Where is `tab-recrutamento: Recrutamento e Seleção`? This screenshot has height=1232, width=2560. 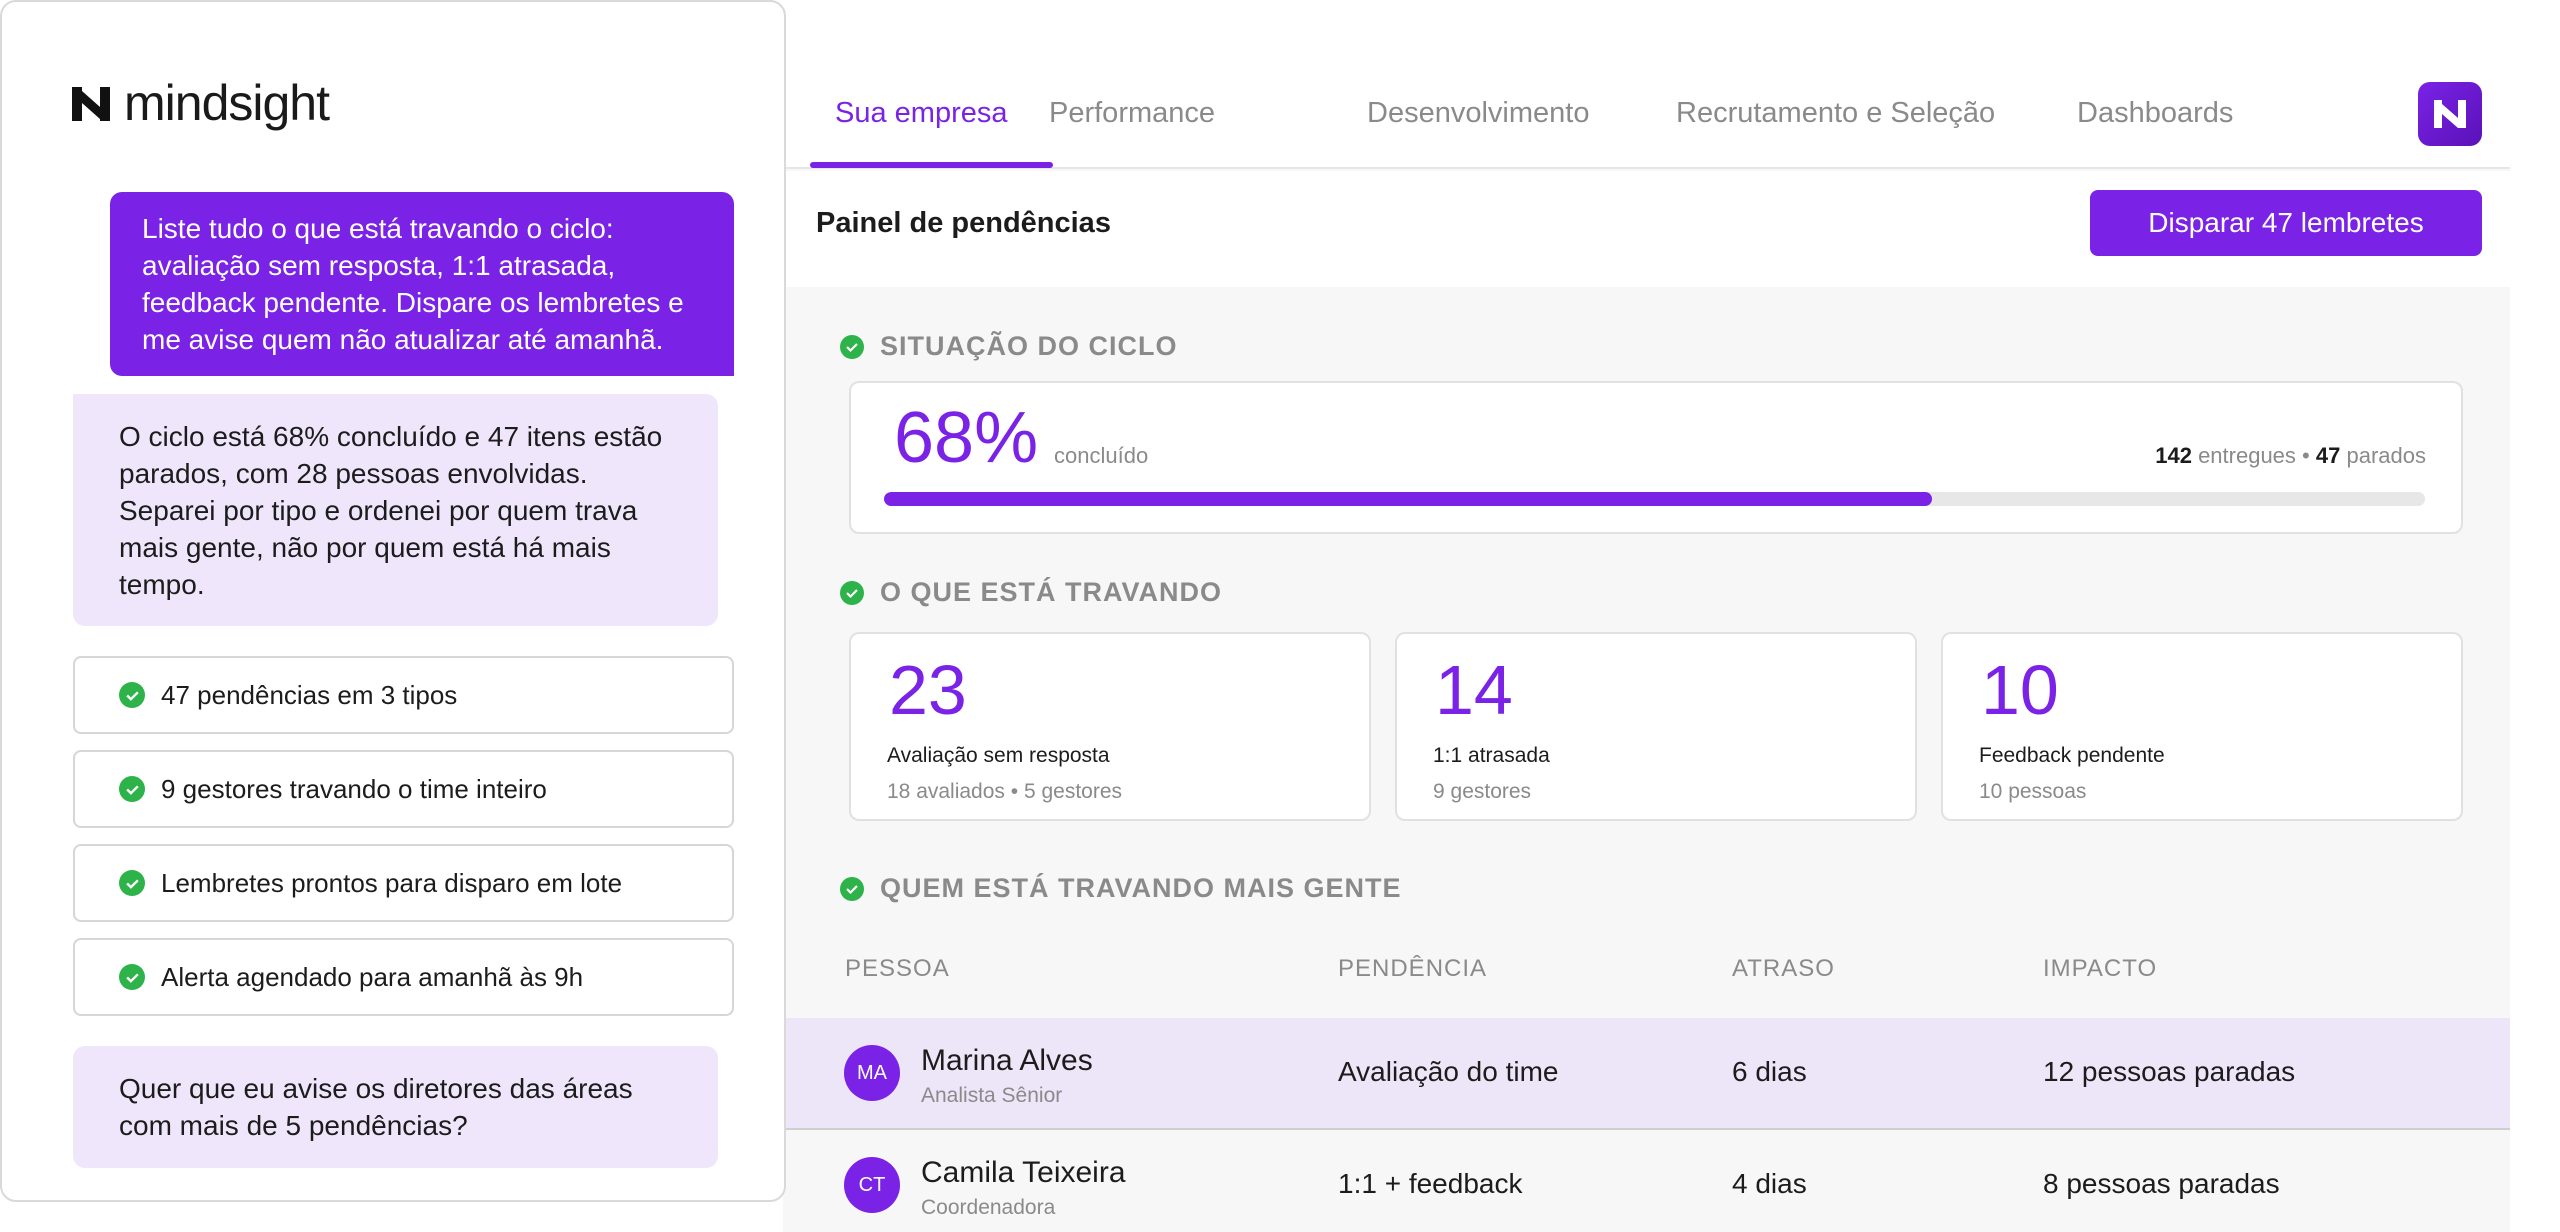
tab-recrutamento: Recrutamento e Seleção is located at coordinates (1835, 113).